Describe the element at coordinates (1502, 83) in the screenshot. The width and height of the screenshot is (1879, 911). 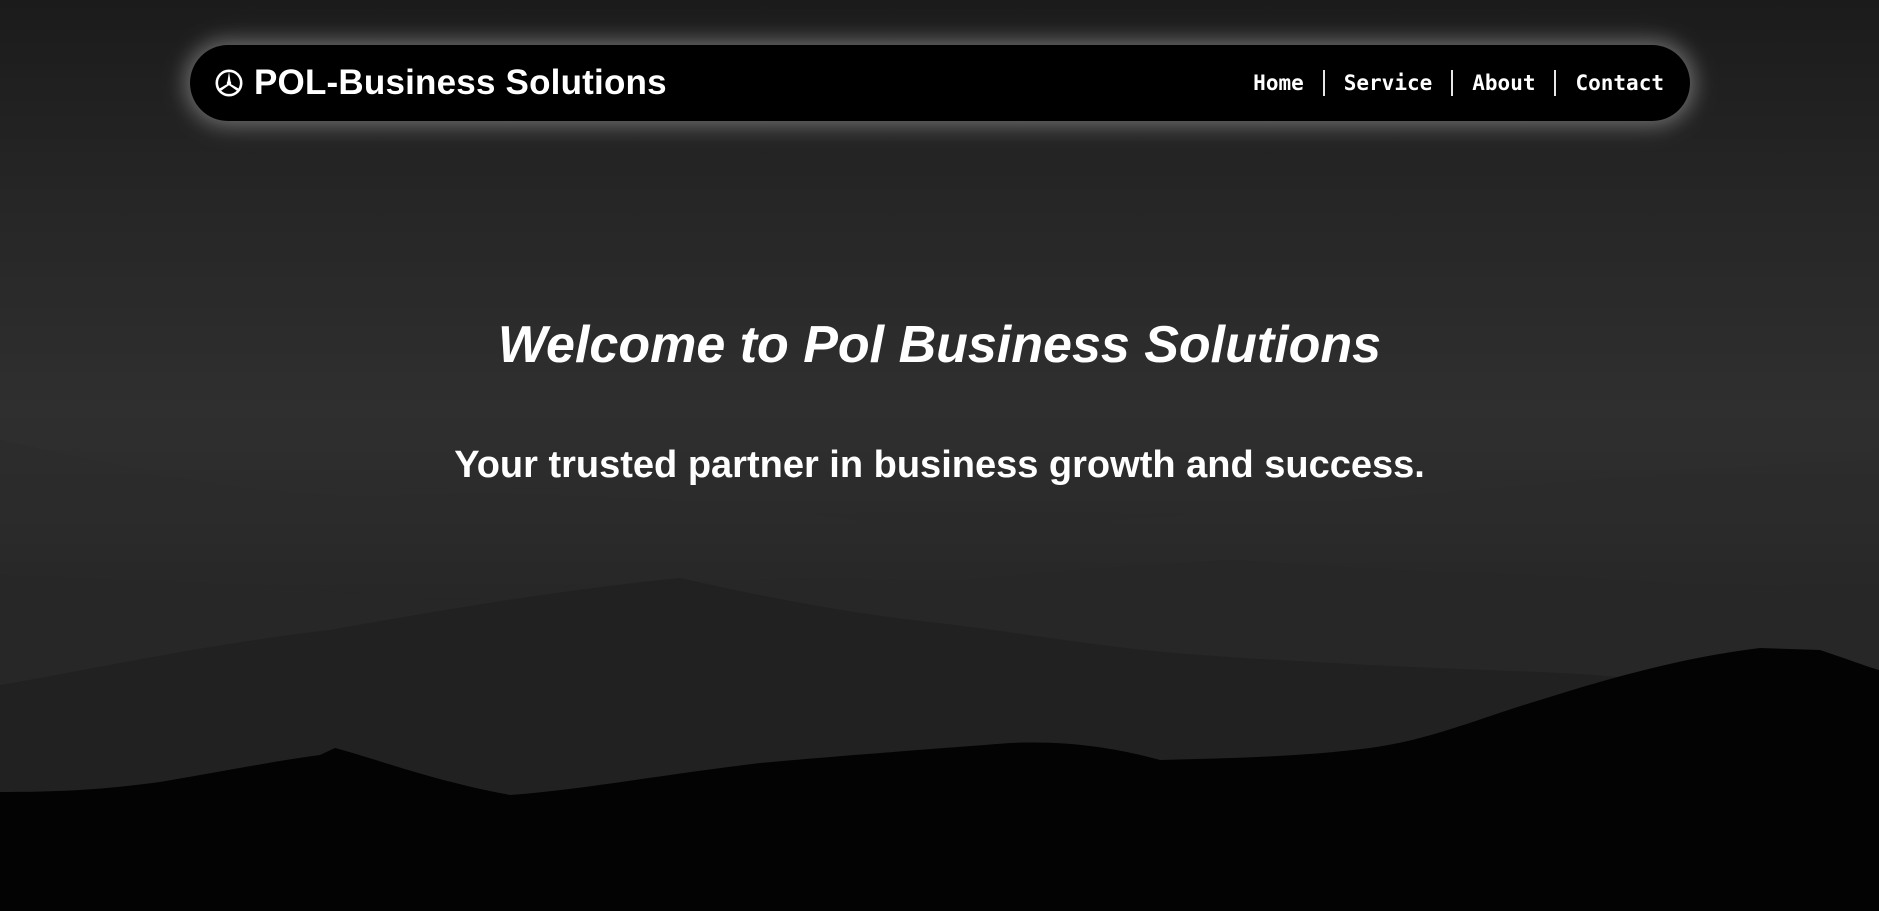
I see `nav-link-about: About` at that location.